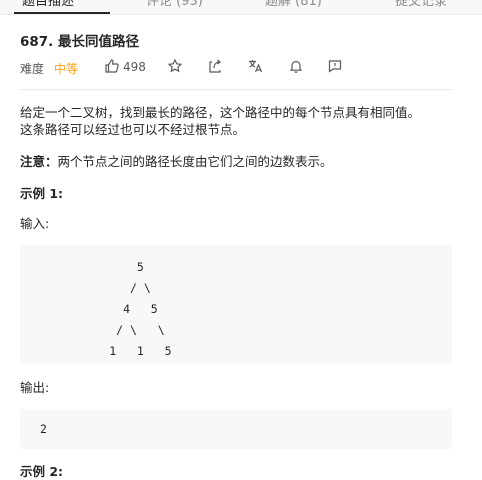 This screenshot has width=482, height=480. I want to click on example-1-output-code-block: 2, so click(236, 429).